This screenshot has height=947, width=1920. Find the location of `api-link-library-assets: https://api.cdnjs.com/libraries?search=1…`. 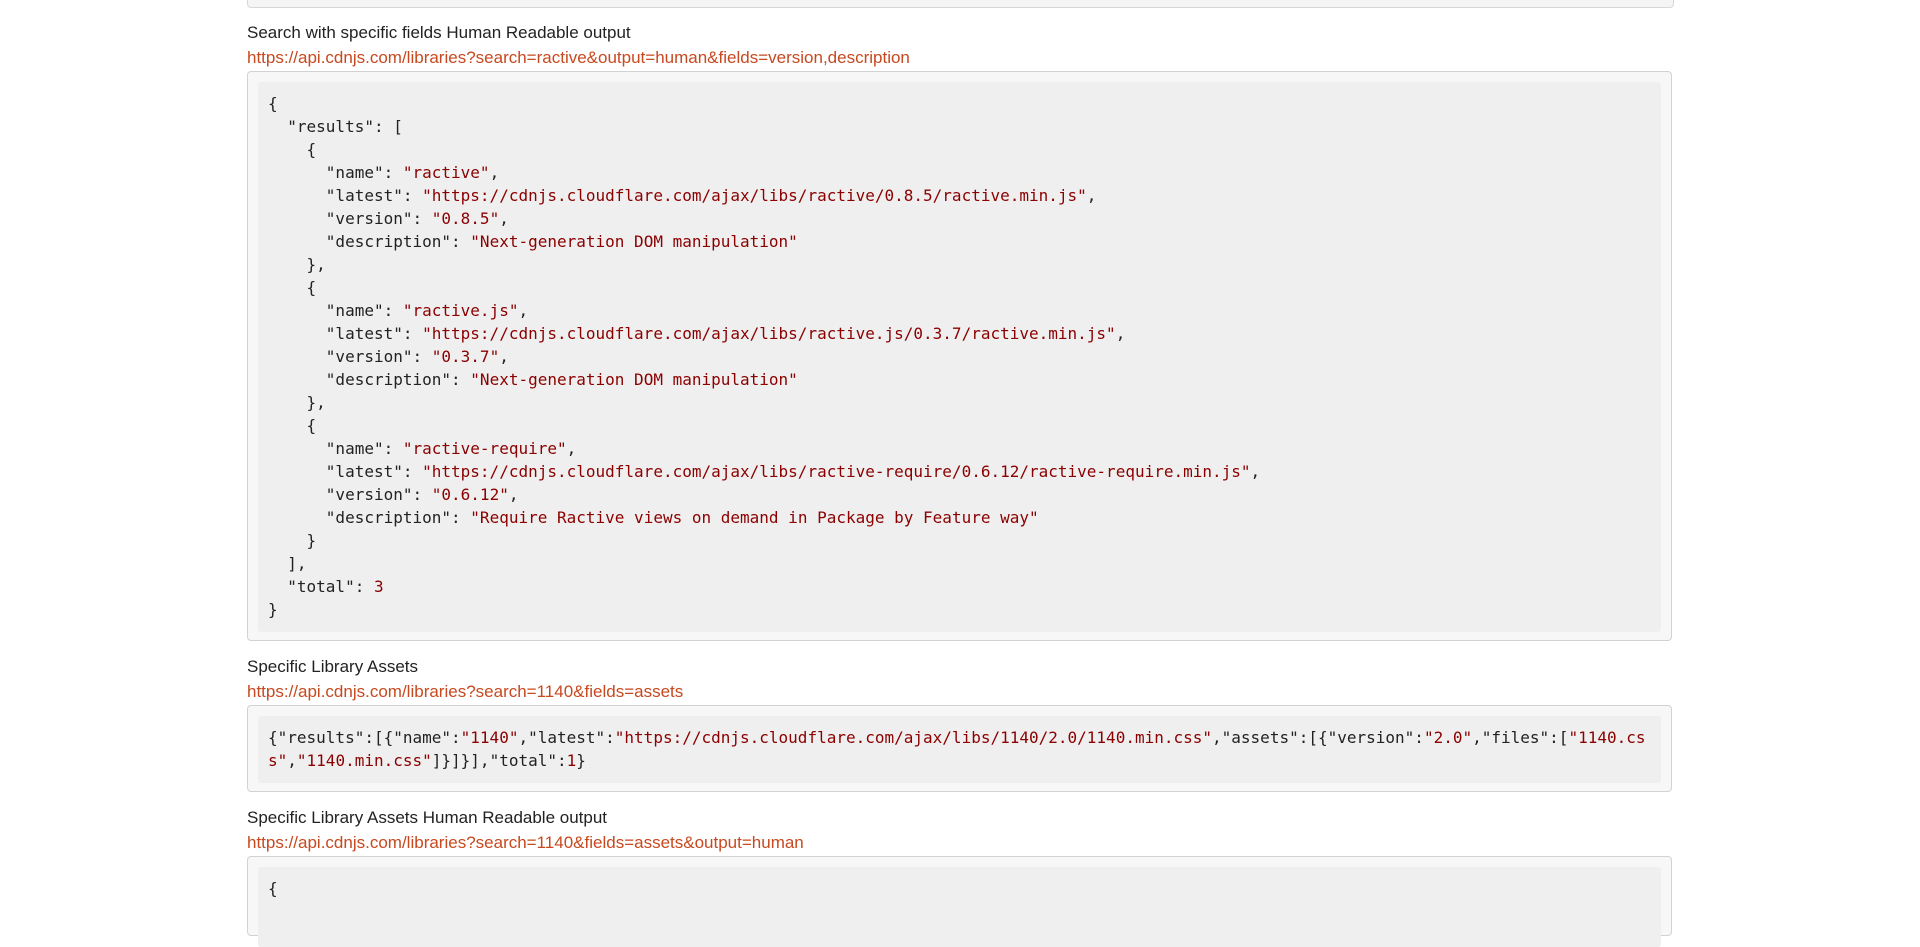

api-link-library-assets: https://api.cdnjs.com/libraries?search=1… is located at coordinates (465, 692).